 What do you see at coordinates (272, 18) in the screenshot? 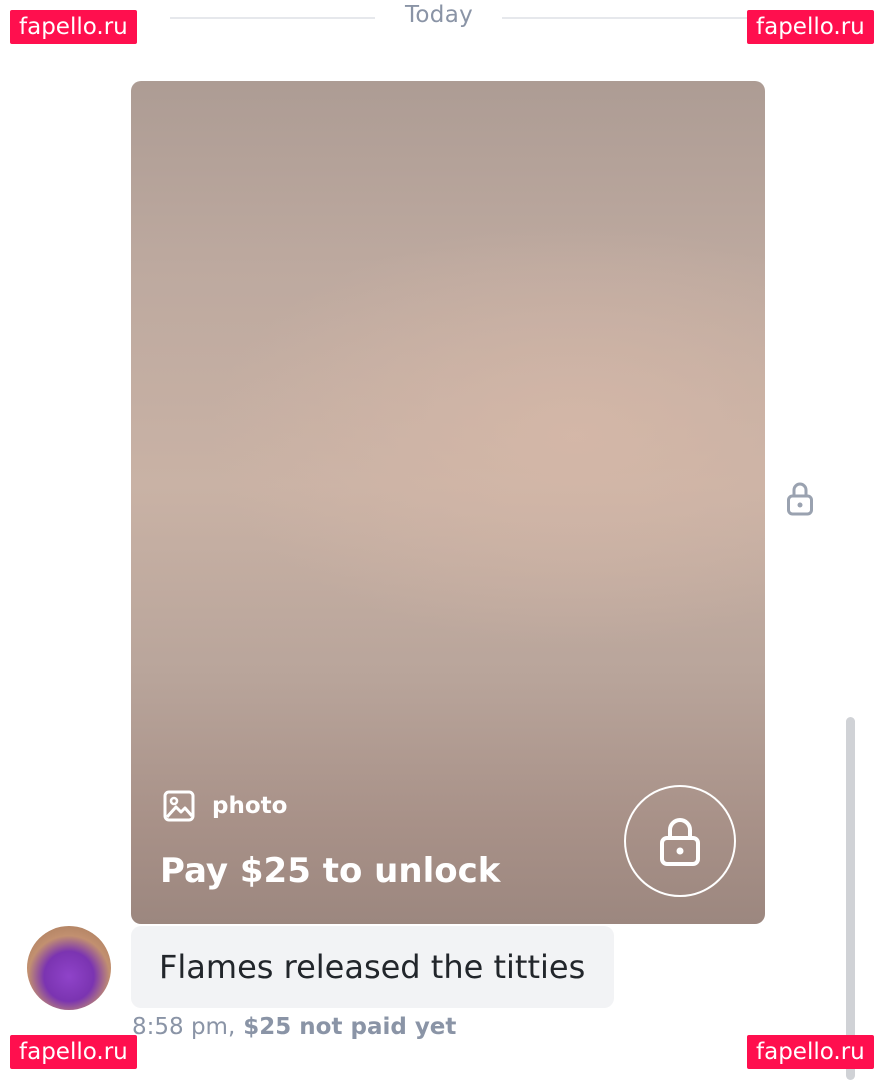
I see `date-divider-line-left` at bounding box center [272, 18].